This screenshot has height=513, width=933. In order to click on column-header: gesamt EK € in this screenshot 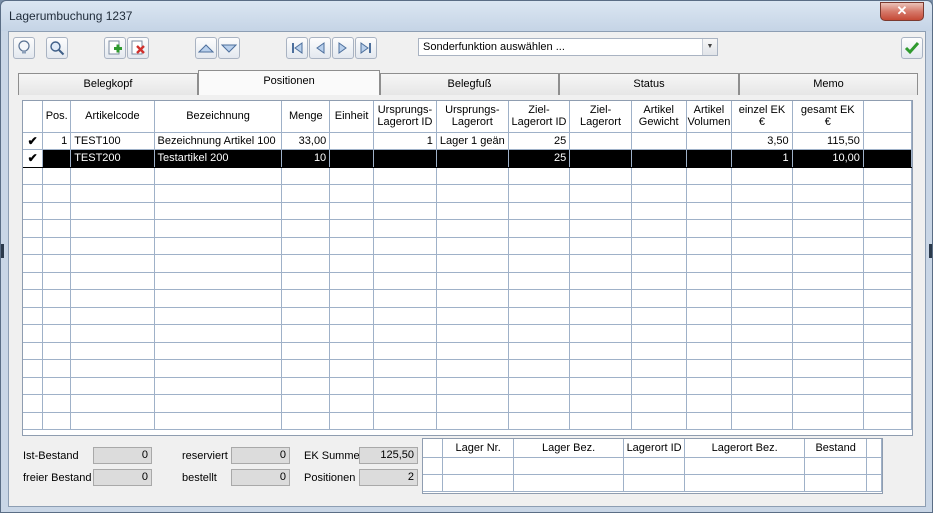, I will do `click(828, 117)`.